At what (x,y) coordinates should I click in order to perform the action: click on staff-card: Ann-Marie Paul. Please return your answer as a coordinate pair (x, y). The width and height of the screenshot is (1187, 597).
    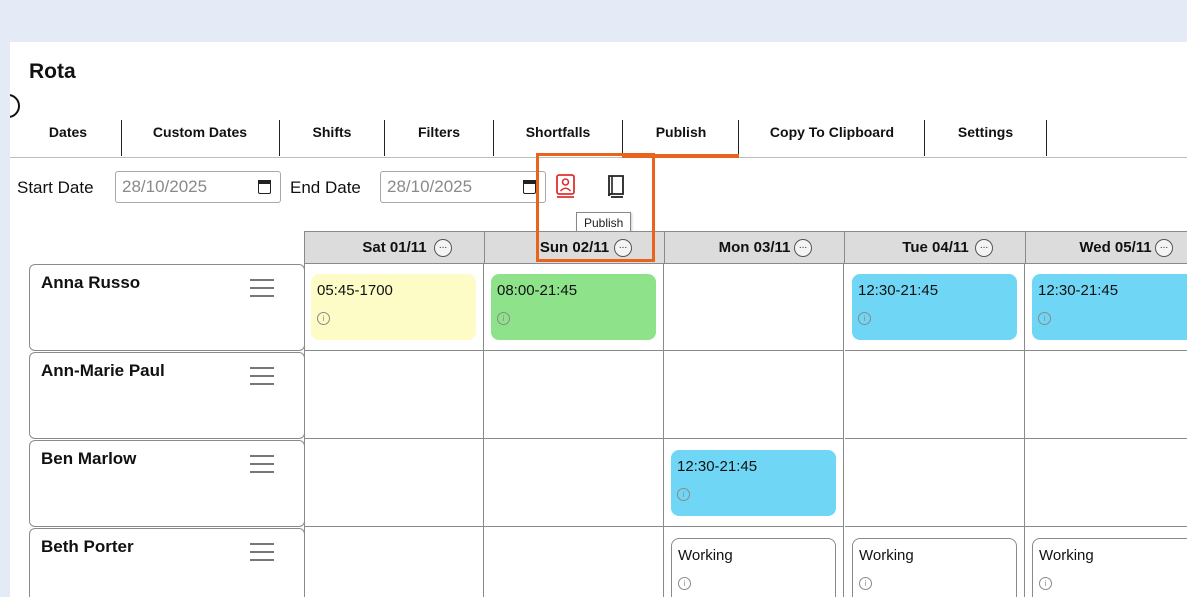
    Looking at the image, I should click on (167, 395).